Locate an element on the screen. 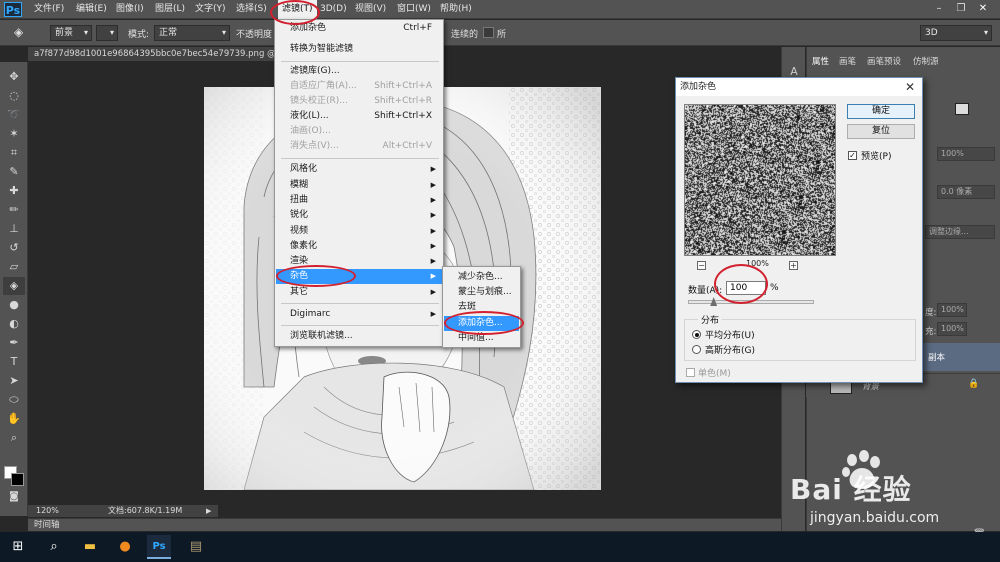 Image resolution: width=1000 pixels, height=562 pixels. menu-item-digimarc: Digimarc ▶ is located at coordinates (359, 314).